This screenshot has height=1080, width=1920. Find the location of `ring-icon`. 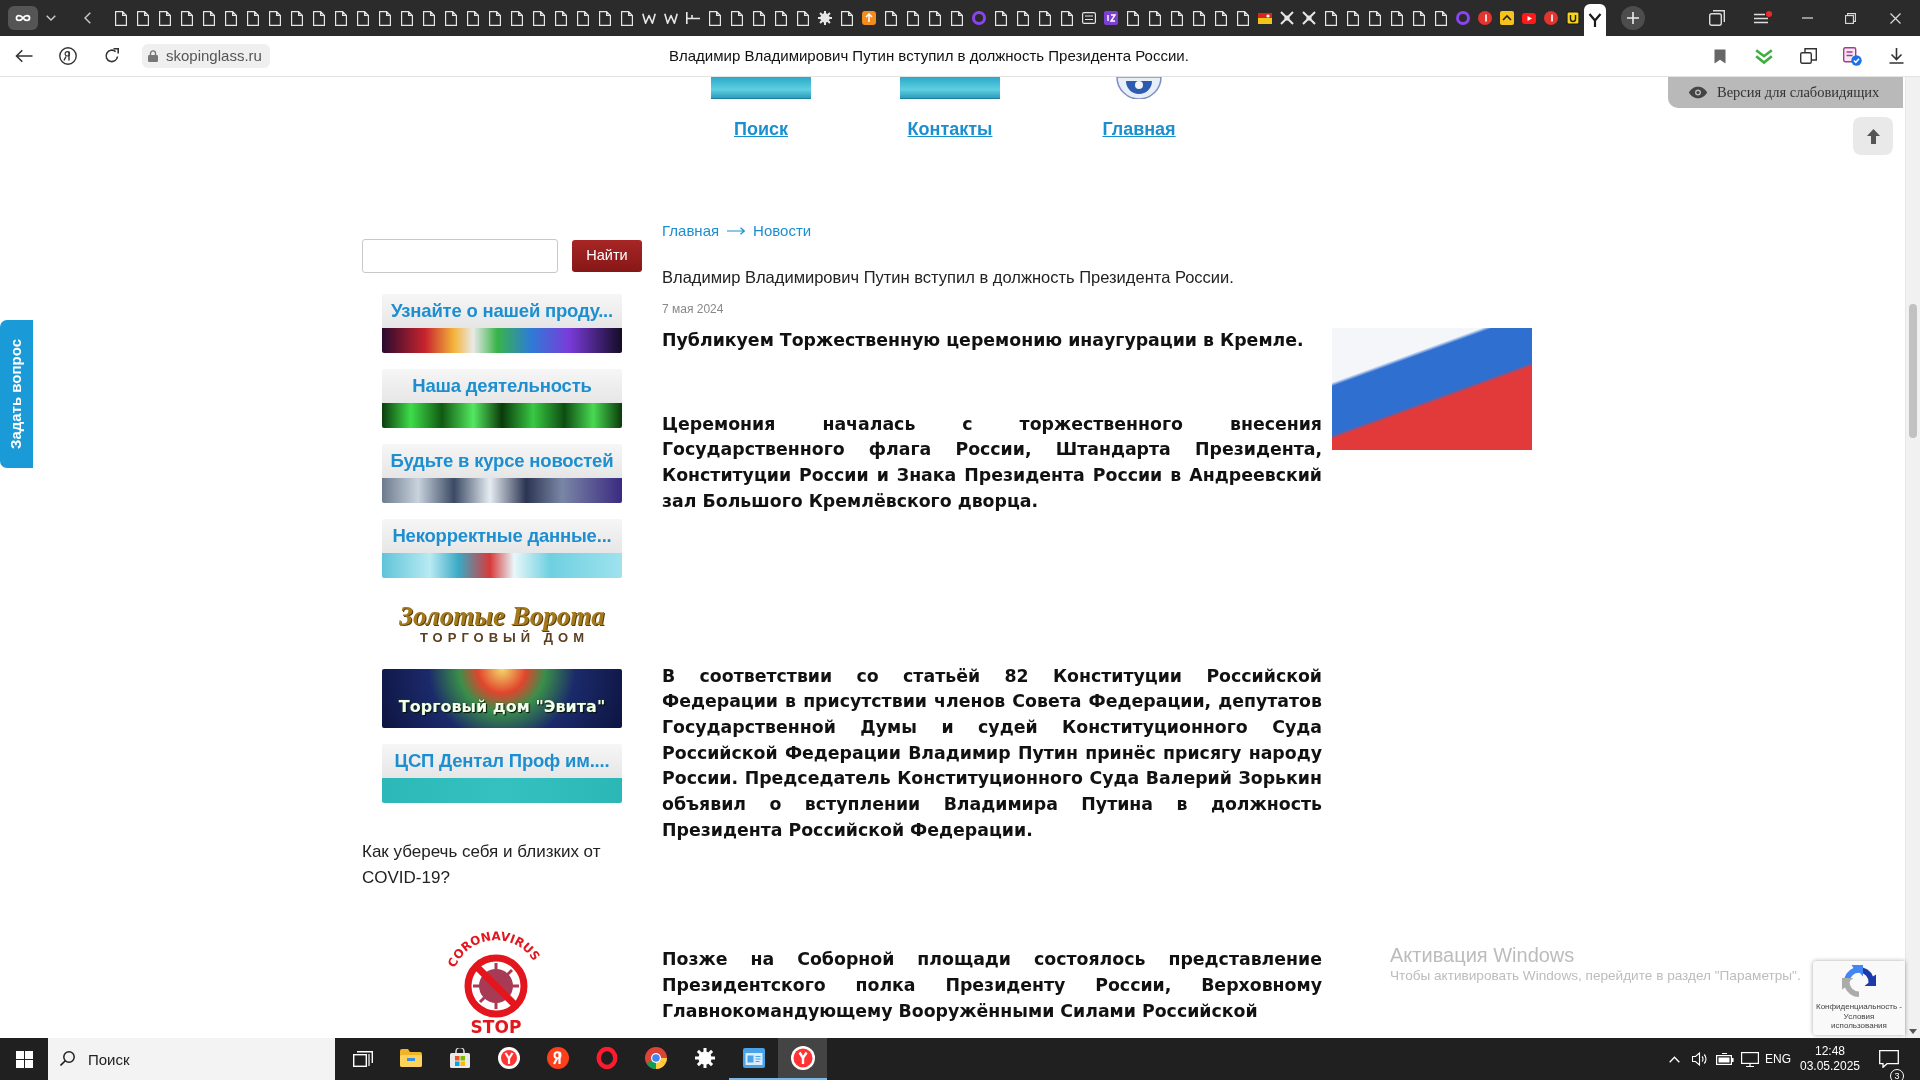

ring-icon is located at coordinates (979, 18).